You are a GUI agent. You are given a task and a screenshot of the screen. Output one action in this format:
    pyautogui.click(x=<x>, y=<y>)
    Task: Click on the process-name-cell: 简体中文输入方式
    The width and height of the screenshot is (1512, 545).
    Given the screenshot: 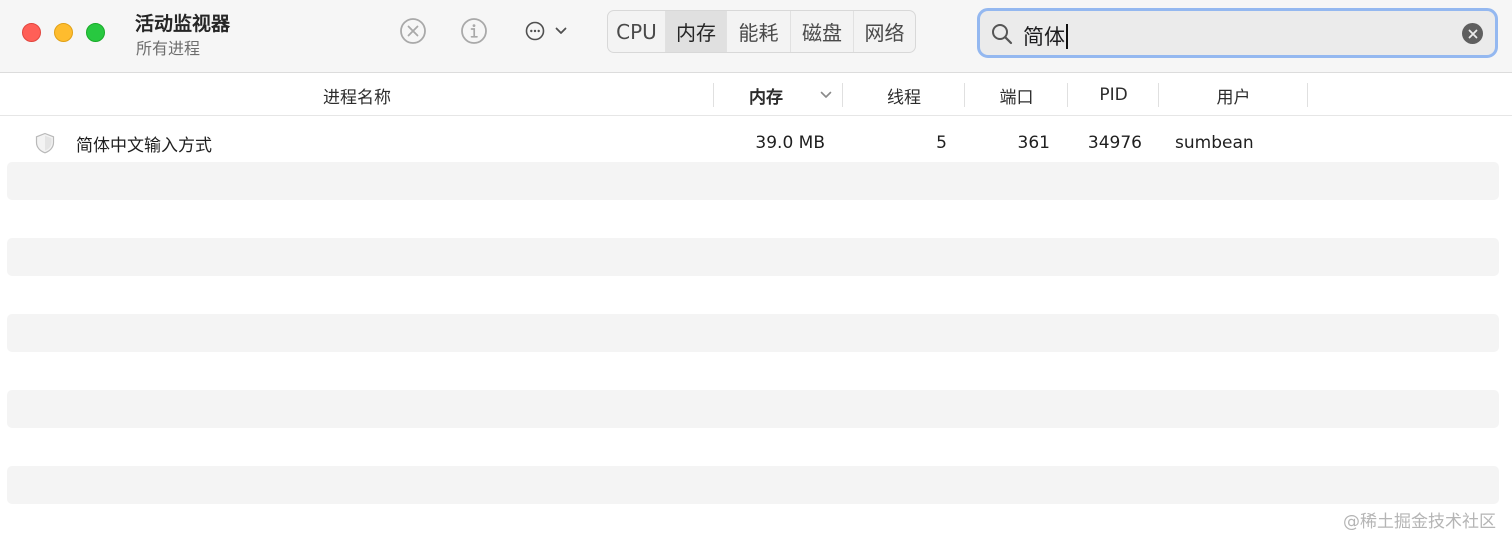 What is the action you would take?
    pyautogui.click(x=144, y=145)
    